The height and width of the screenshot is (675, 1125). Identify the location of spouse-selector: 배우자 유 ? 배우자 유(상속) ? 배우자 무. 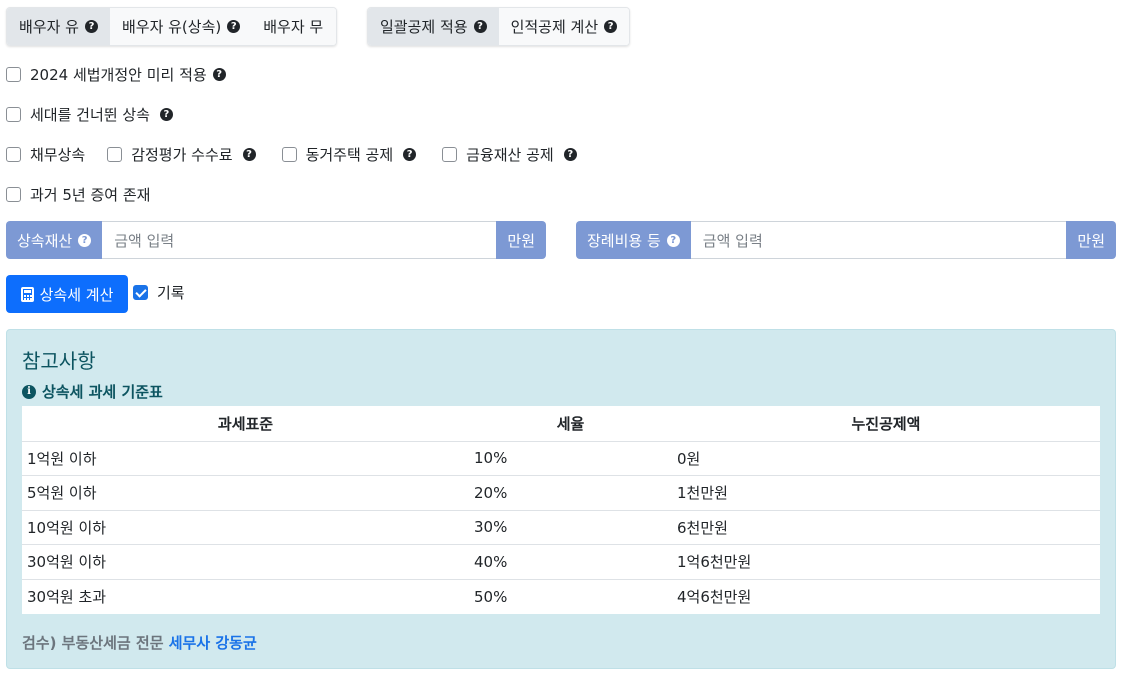
(172, 26).